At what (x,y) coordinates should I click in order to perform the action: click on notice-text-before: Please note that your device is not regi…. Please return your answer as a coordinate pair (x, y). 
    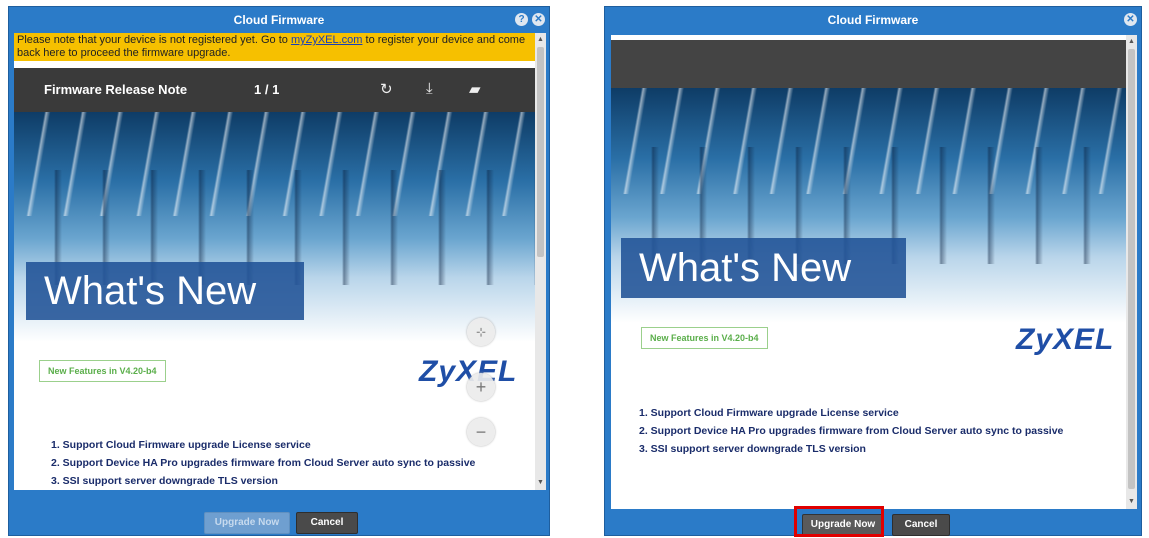
    Looking at the image, I should click on (154, 40).